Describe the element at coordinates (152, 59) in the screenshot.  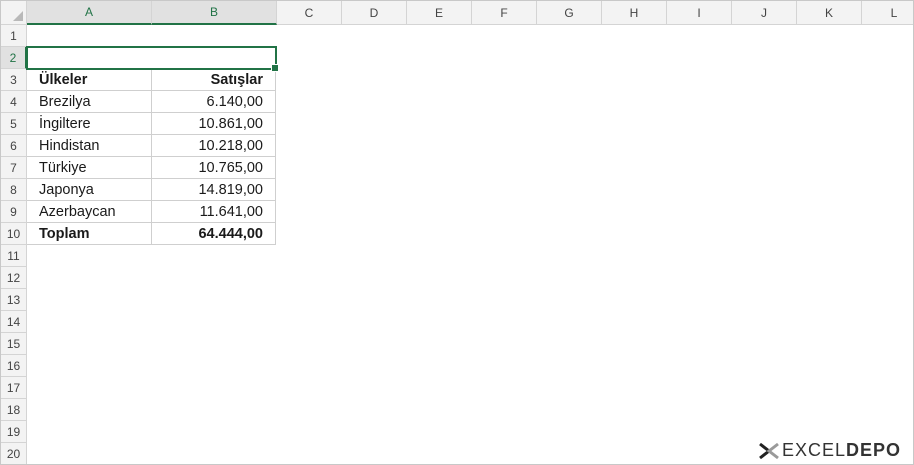
I see `selected-range-a2-b2` at that location.